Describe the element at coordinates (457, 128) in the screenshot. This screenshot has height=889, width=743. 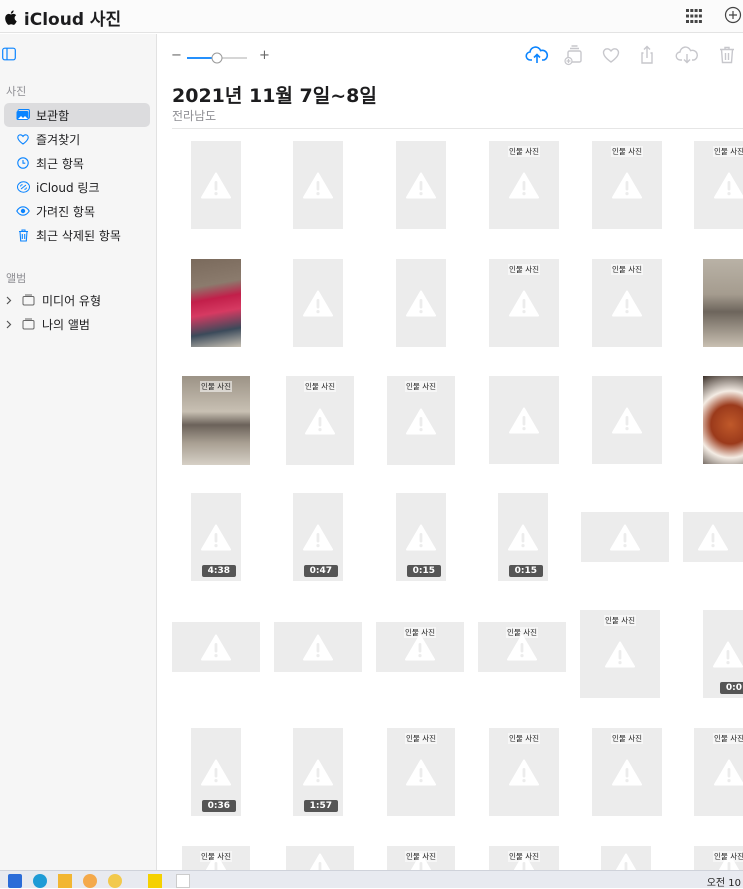
I see `divider` at that location.